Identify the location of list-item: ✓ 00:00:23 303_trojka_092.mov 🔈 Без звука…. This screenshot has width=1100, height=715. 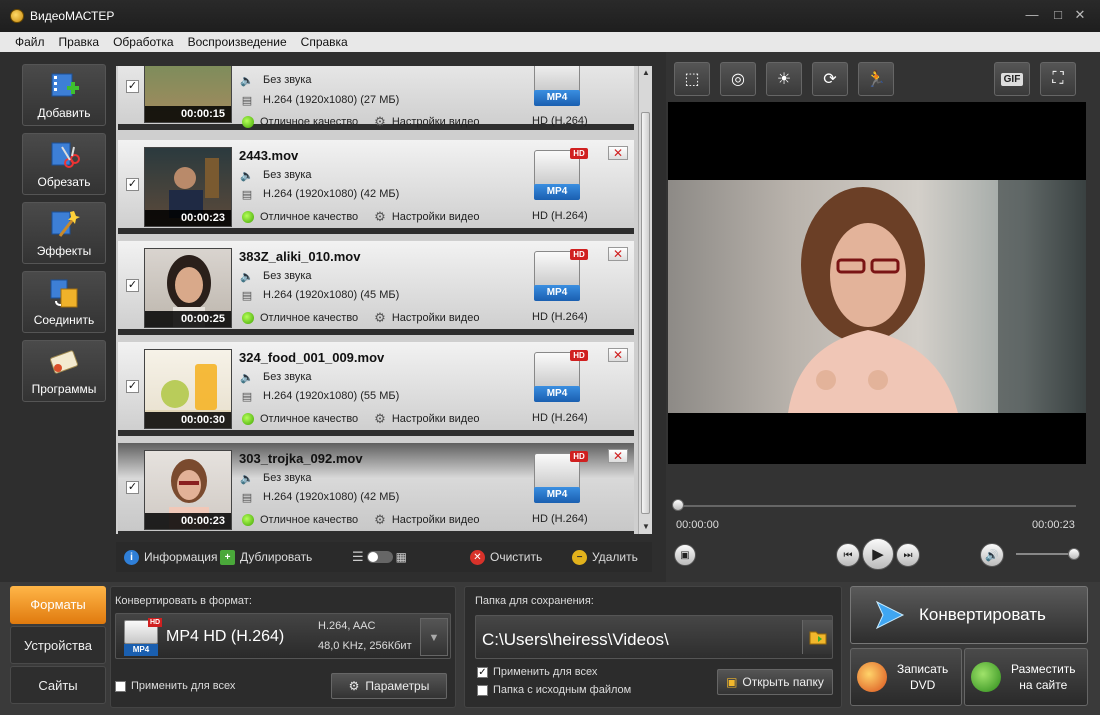
(376, 488).